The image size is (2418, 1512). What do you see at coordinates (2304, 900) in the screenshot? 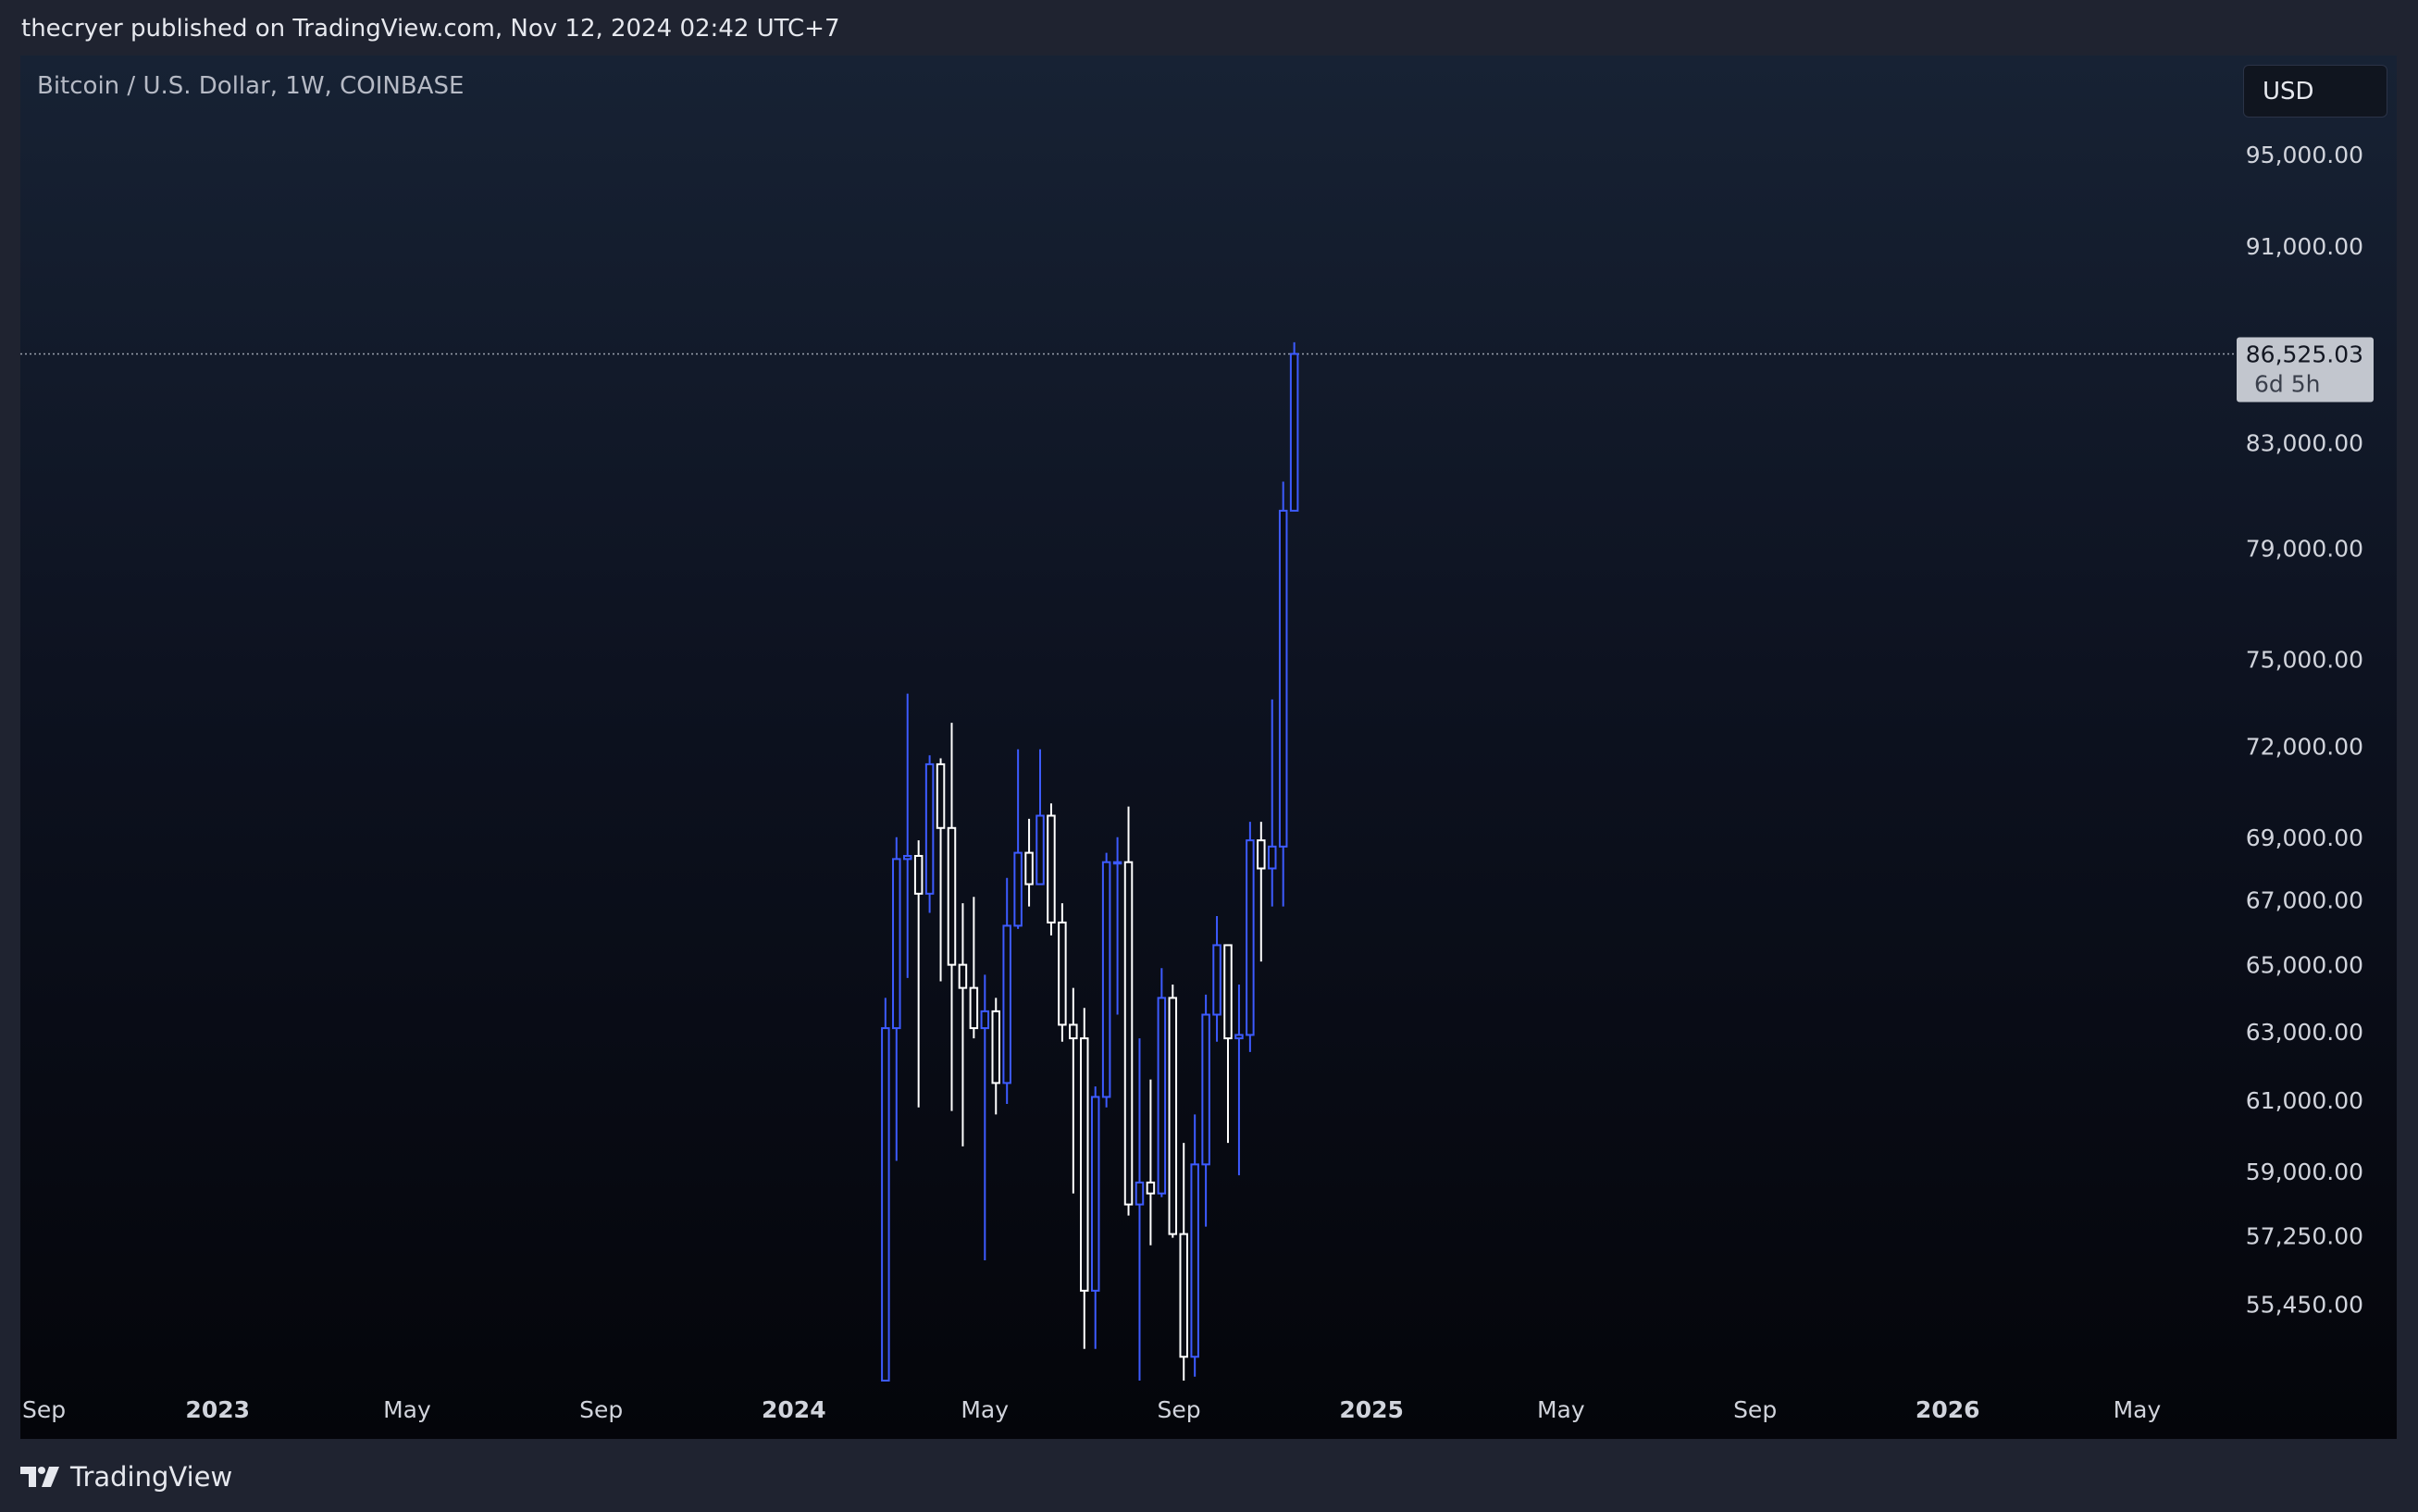
I see `price-axis-label: 67,000.00` at bounding box center [2304, 900].